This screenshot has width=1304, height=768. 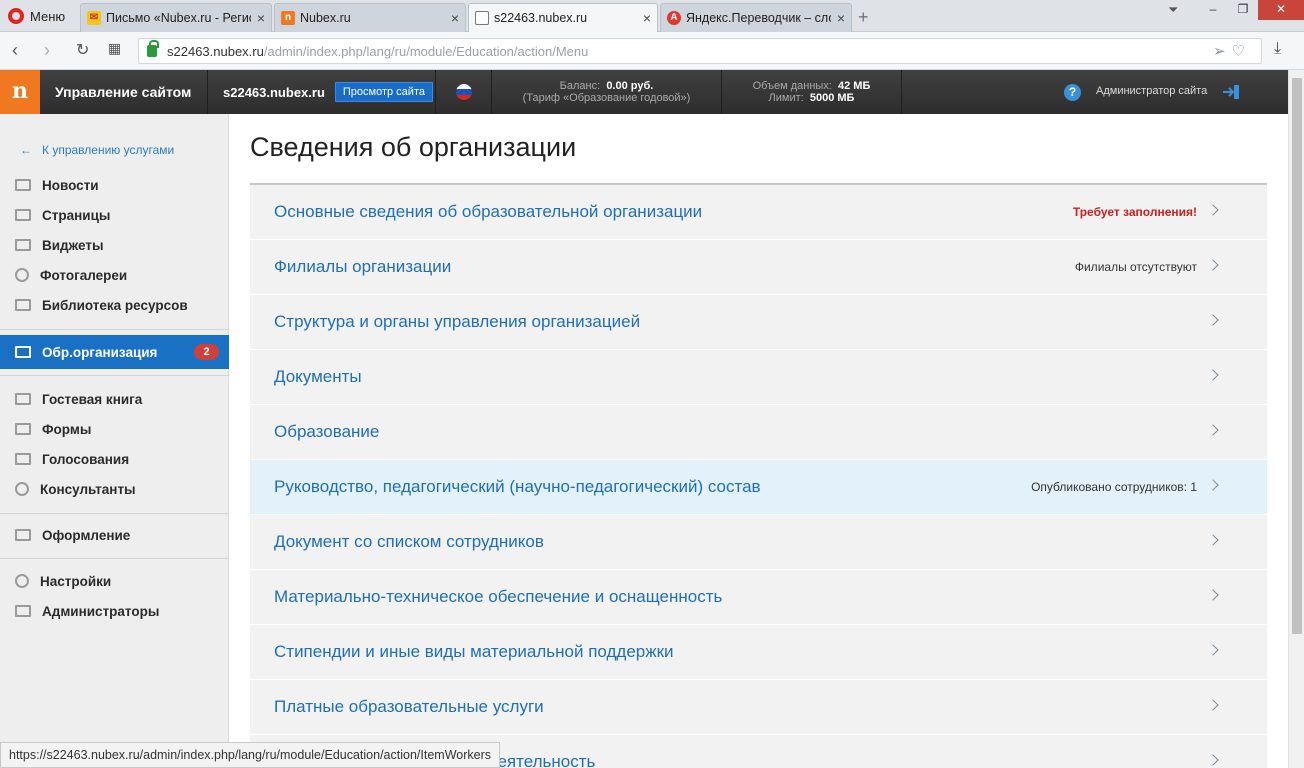 What do you see at coordinates (23, 399) in the screenshot?
I see `guestbook-icon` at bounding box center [23, 399].